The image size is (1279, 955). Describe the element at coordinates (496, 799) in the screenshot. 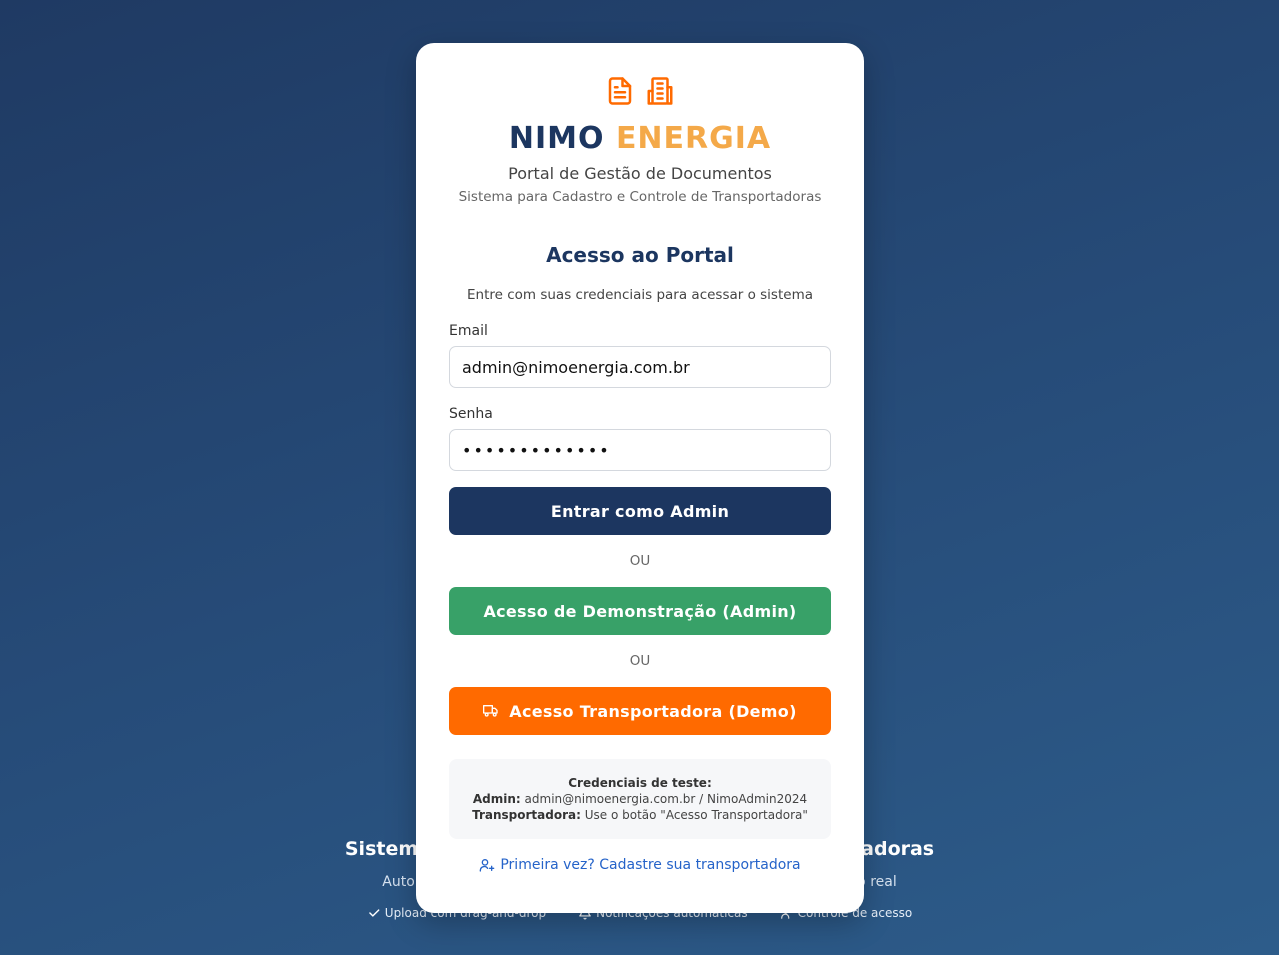

I see `credentials-admin-label: Admin:` at that location.